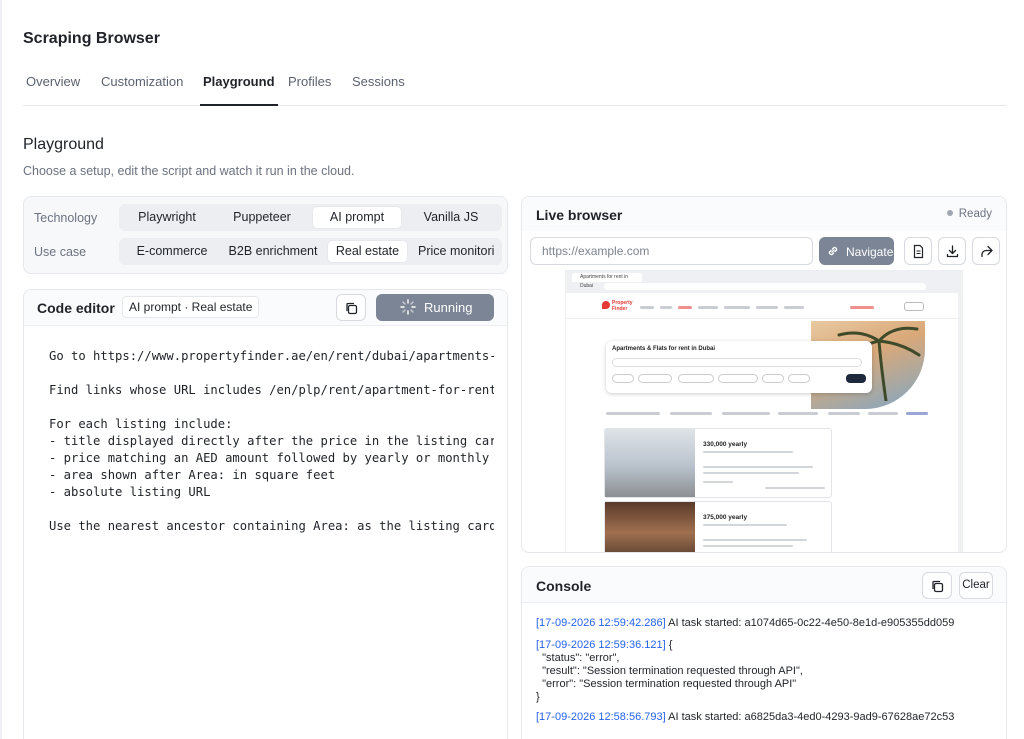 This screenshot has height=739, width=1024. I want to click on tab-sessions: Sessions, so click(378, 90).